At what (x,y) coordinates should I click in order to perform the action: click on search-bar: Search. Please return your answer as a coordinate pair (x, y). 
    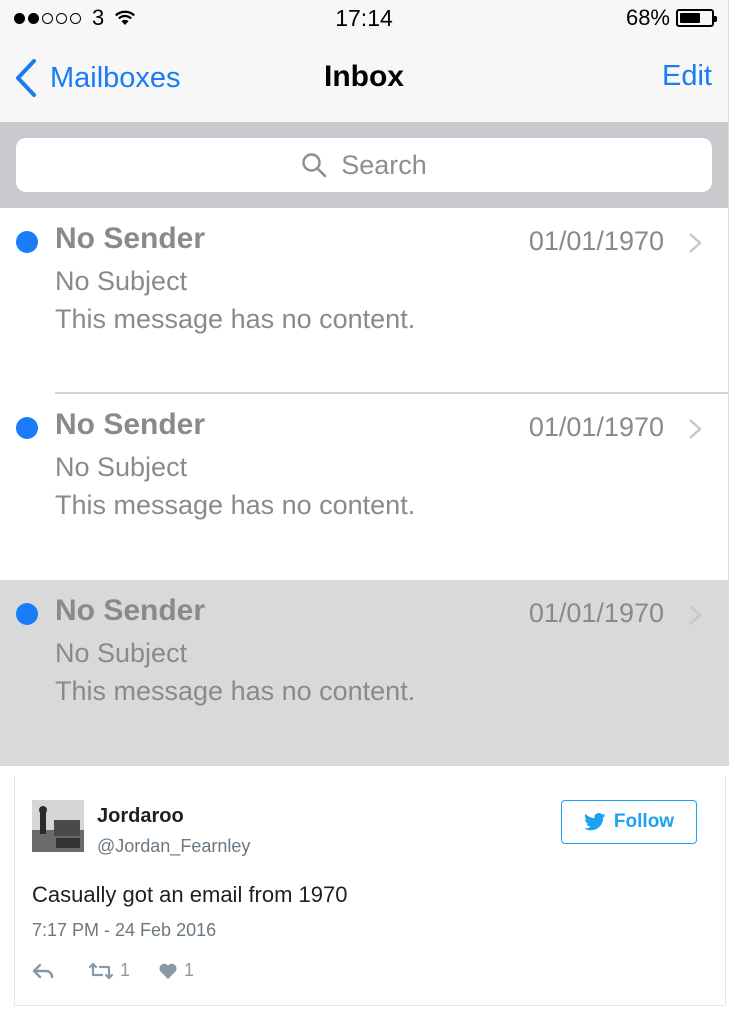
    Looking at the image, I should click on (364, 165).